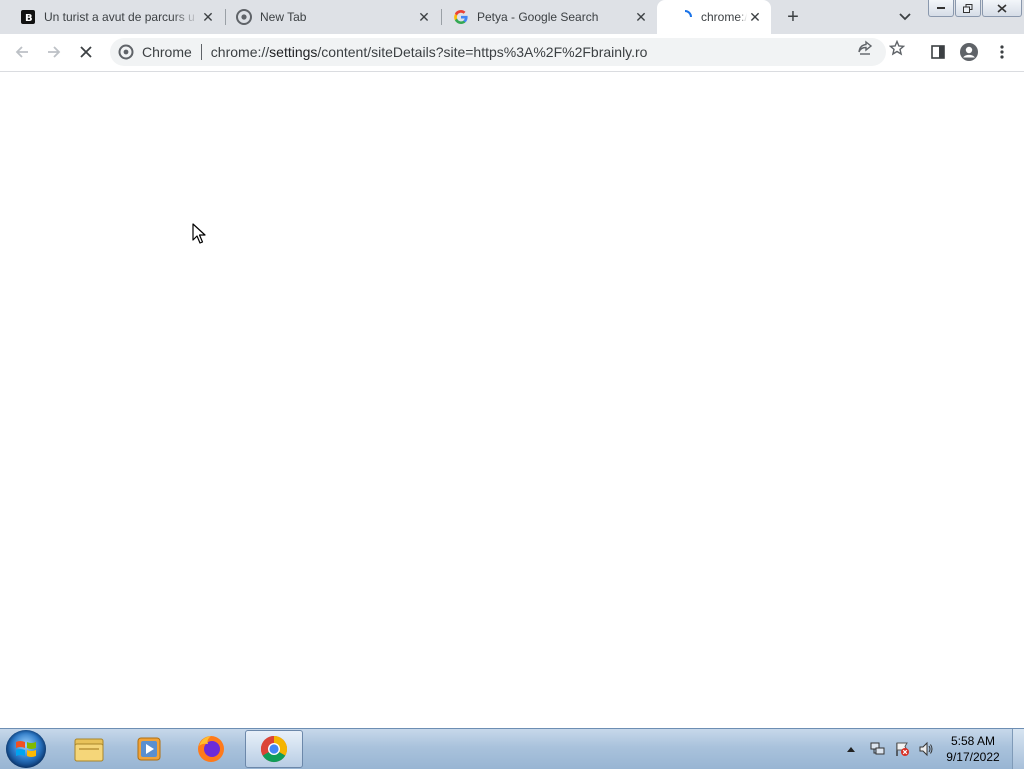 The image size is (1024, 769). I want to click on tab-brainly: B Un turist a avut de parcurs u ✕, so click(112, 17).